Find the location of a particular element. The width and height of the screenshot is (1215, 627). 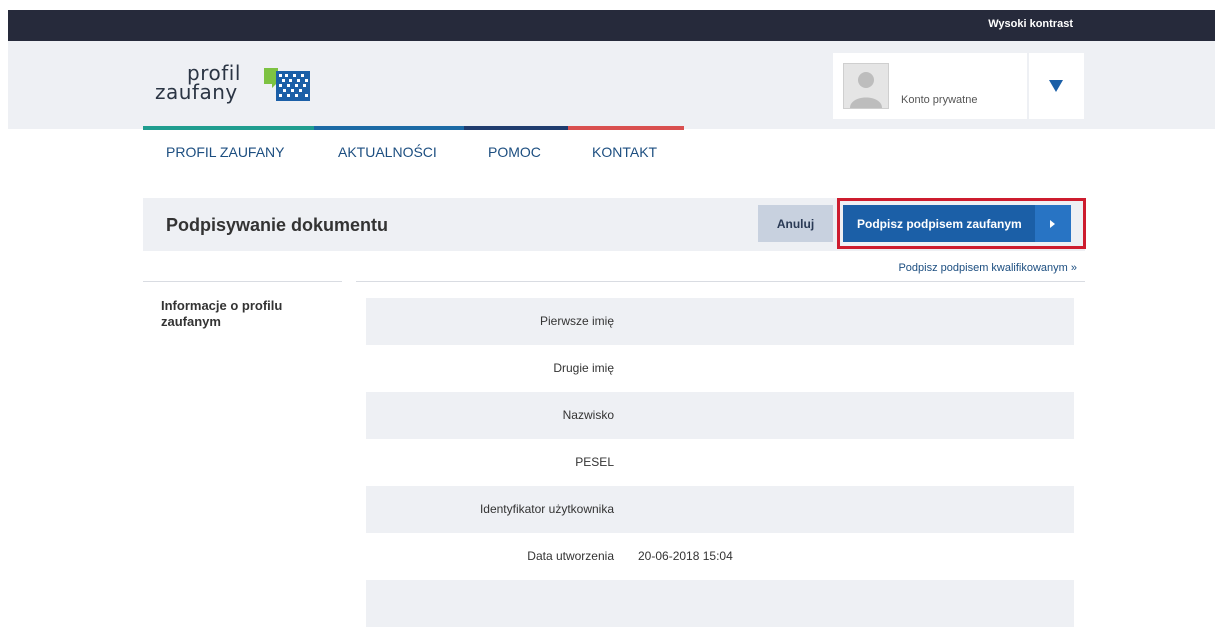

main-nav: PROFIL ZAUFANY AKTUALNOŚCI POMOC KONTAKT is located at coordinates (413, 152).